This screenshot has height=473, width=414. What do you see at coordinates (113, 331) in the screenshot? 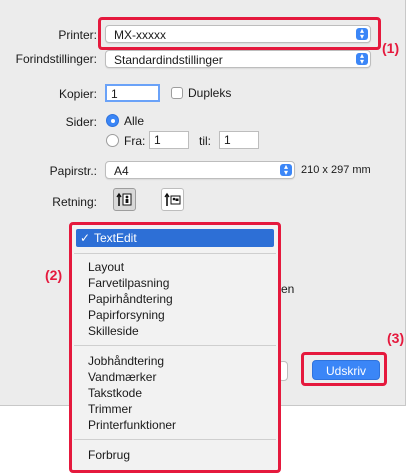
I see `menu-item-cover-page: Skilleside` at bounding box center [113, 331].